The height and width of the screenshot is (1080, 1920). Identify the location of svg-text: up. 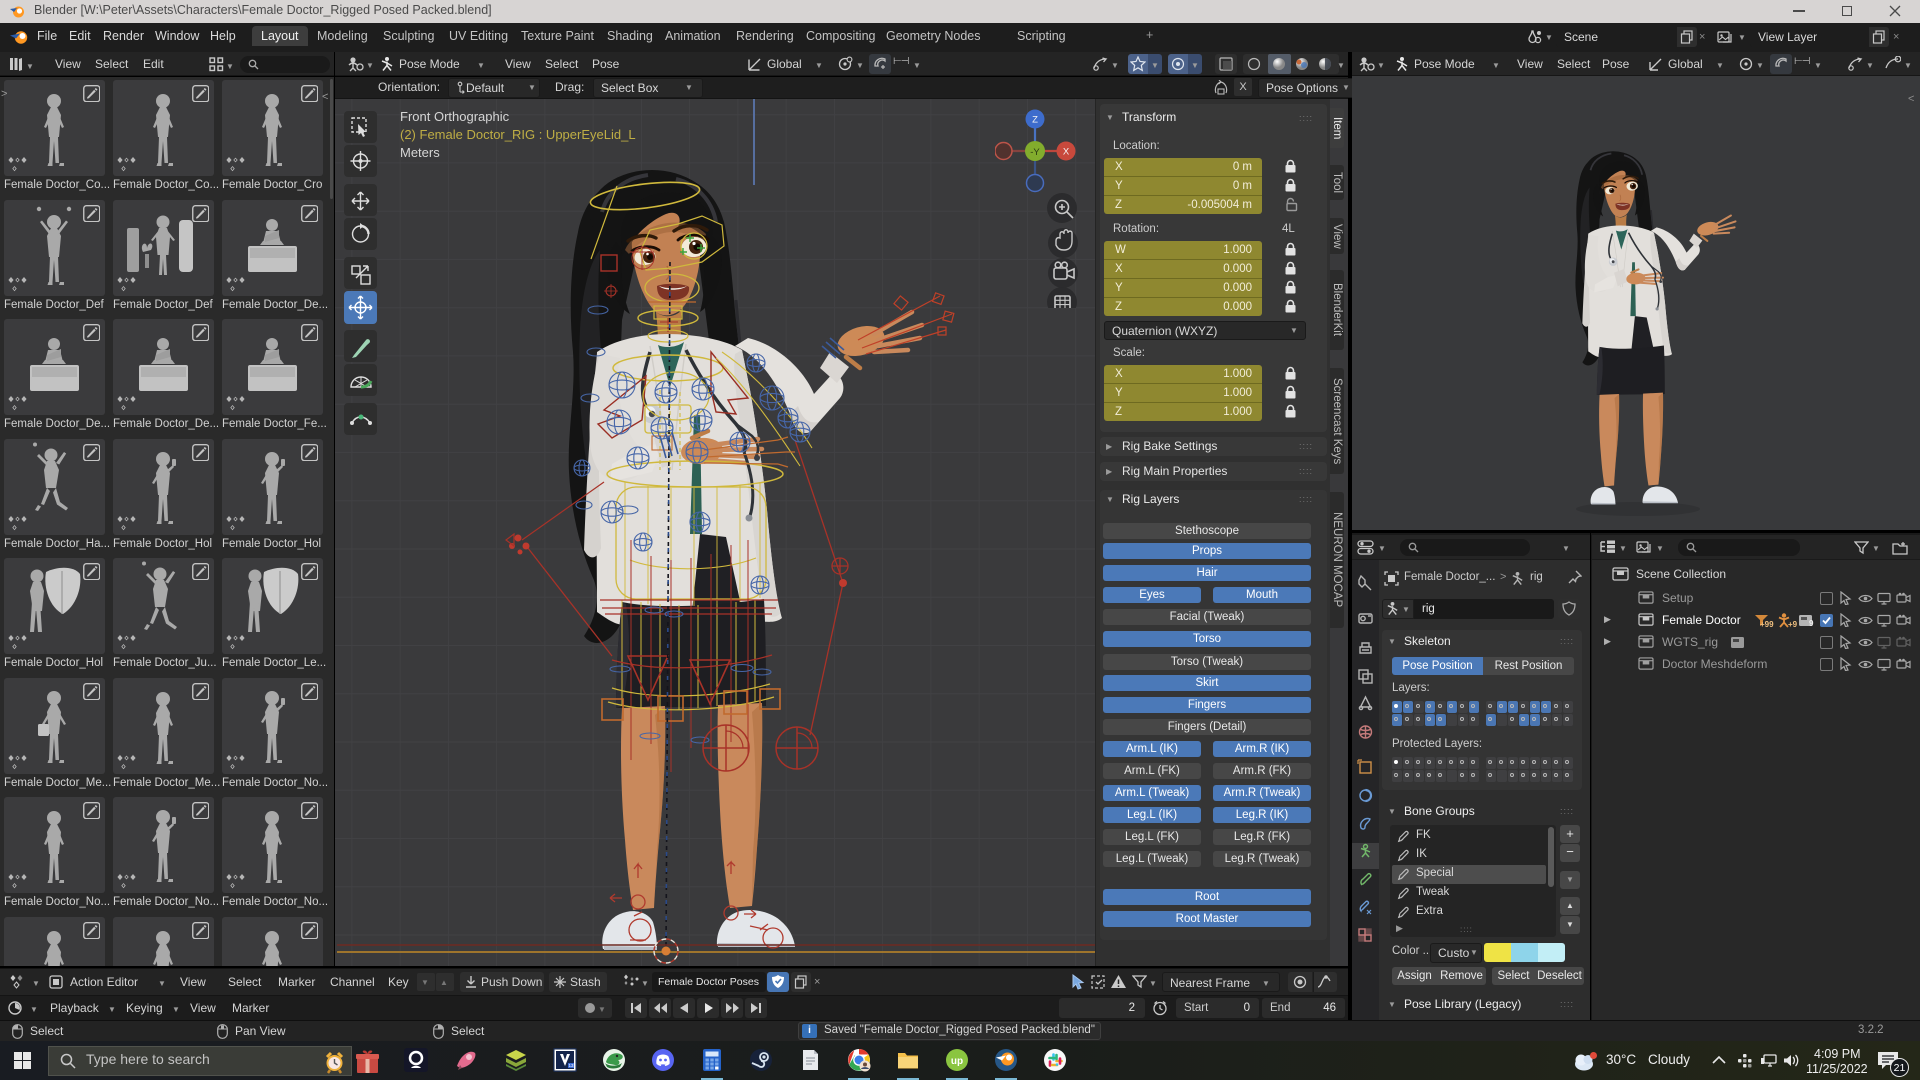
(957, 1061).